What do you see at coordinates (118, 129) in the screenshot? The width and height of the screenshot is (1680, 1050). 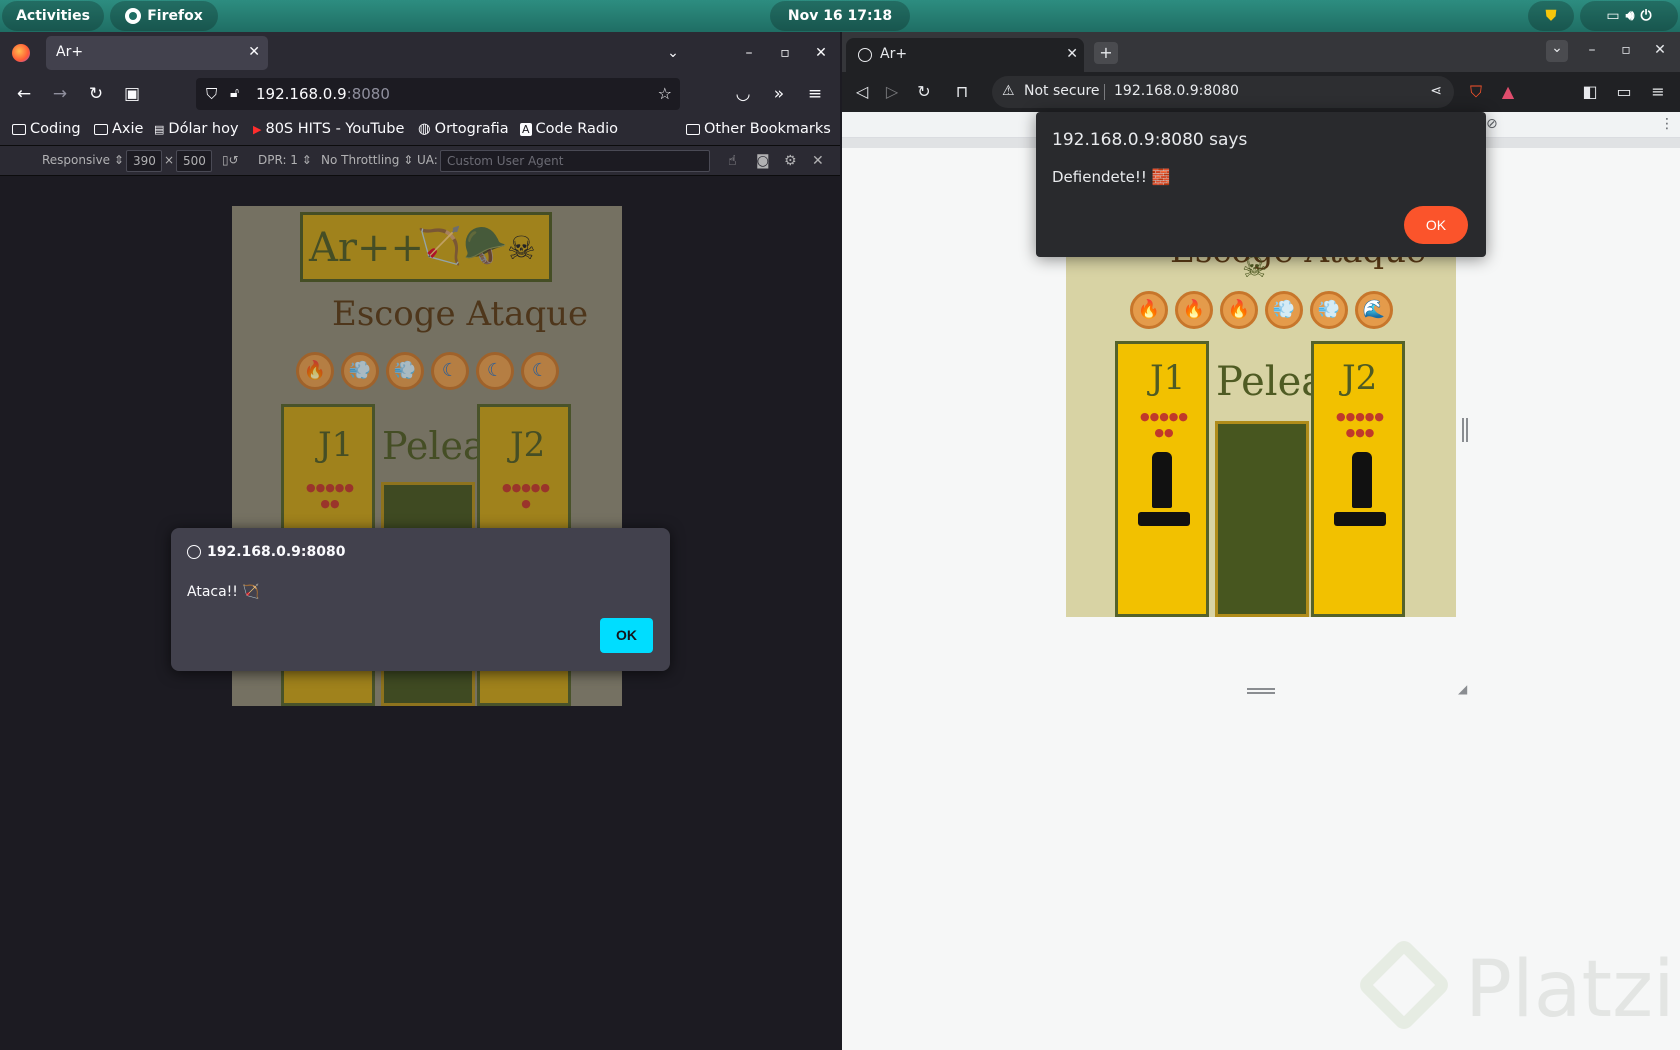 I see `bookmark-axie: Axie` at bounding box center [118, 129].